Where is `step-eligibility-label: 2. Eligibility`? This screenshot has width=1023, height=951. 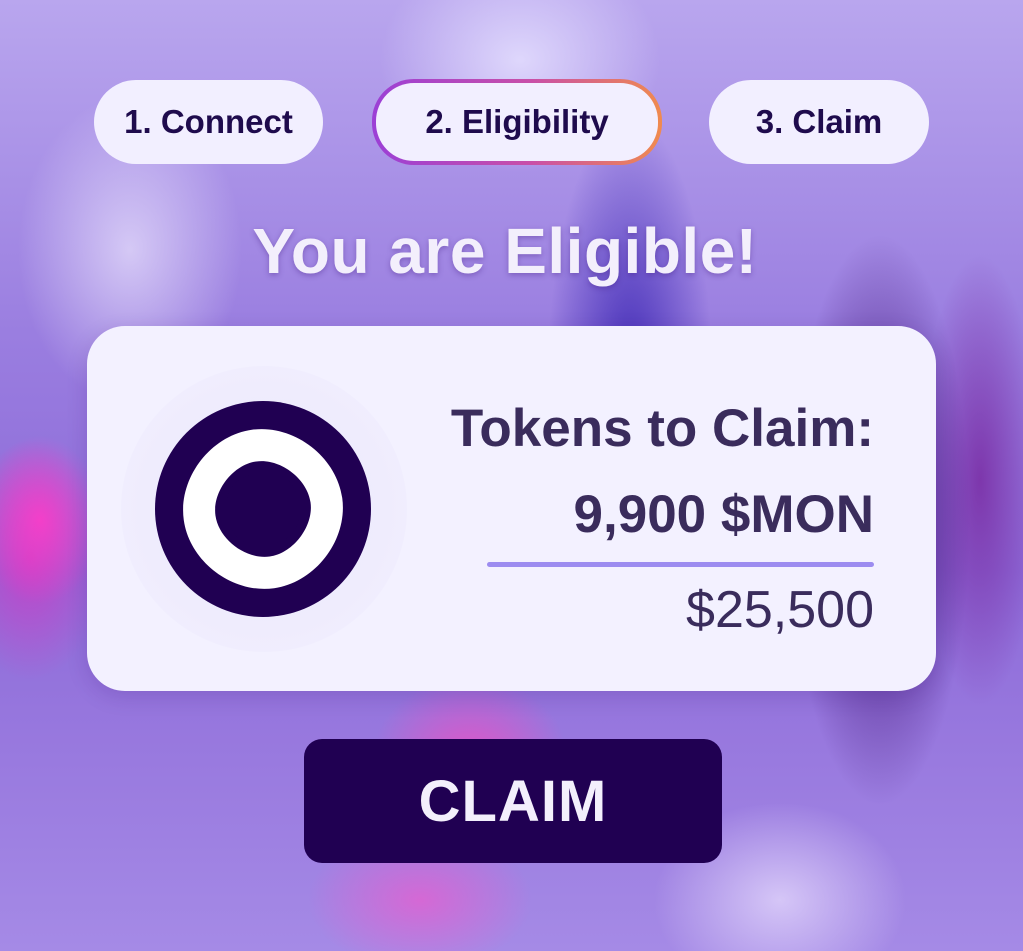 step-eligibility-label: 2. Eligibility is located at coordinates (517, 121).